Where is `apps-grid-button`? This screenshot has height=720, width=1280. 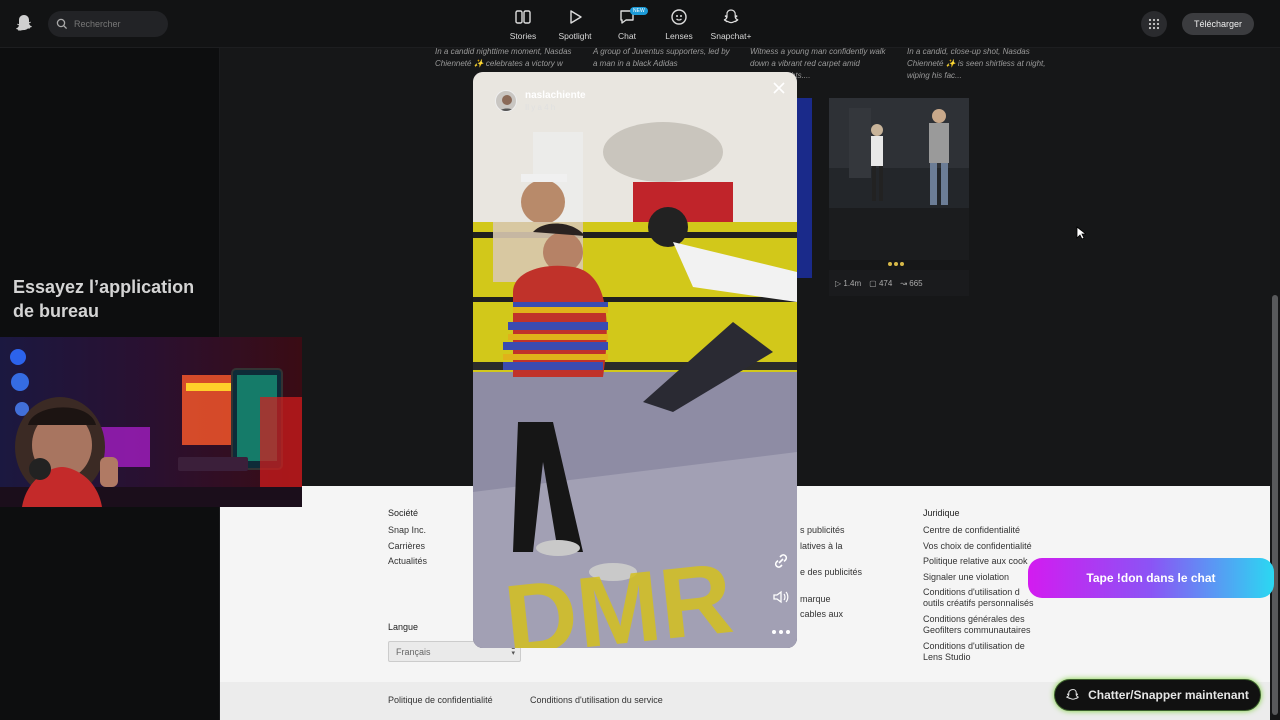
apps-grid-button is located at coordinates (1154, 24).